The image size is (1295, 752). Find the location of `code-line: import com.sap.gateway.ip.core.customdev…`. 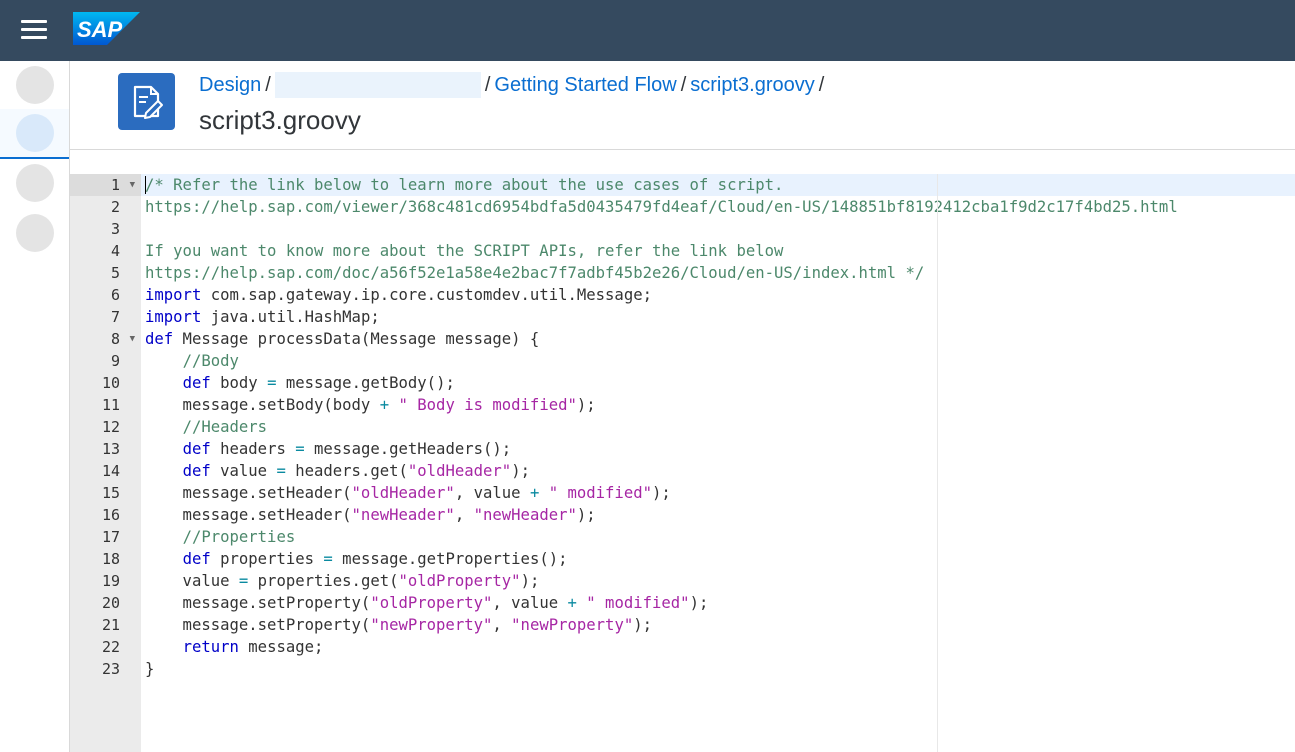

code-line: import com.sap.gateway.ip.core.customdev… is located at coordinates (718, 295).